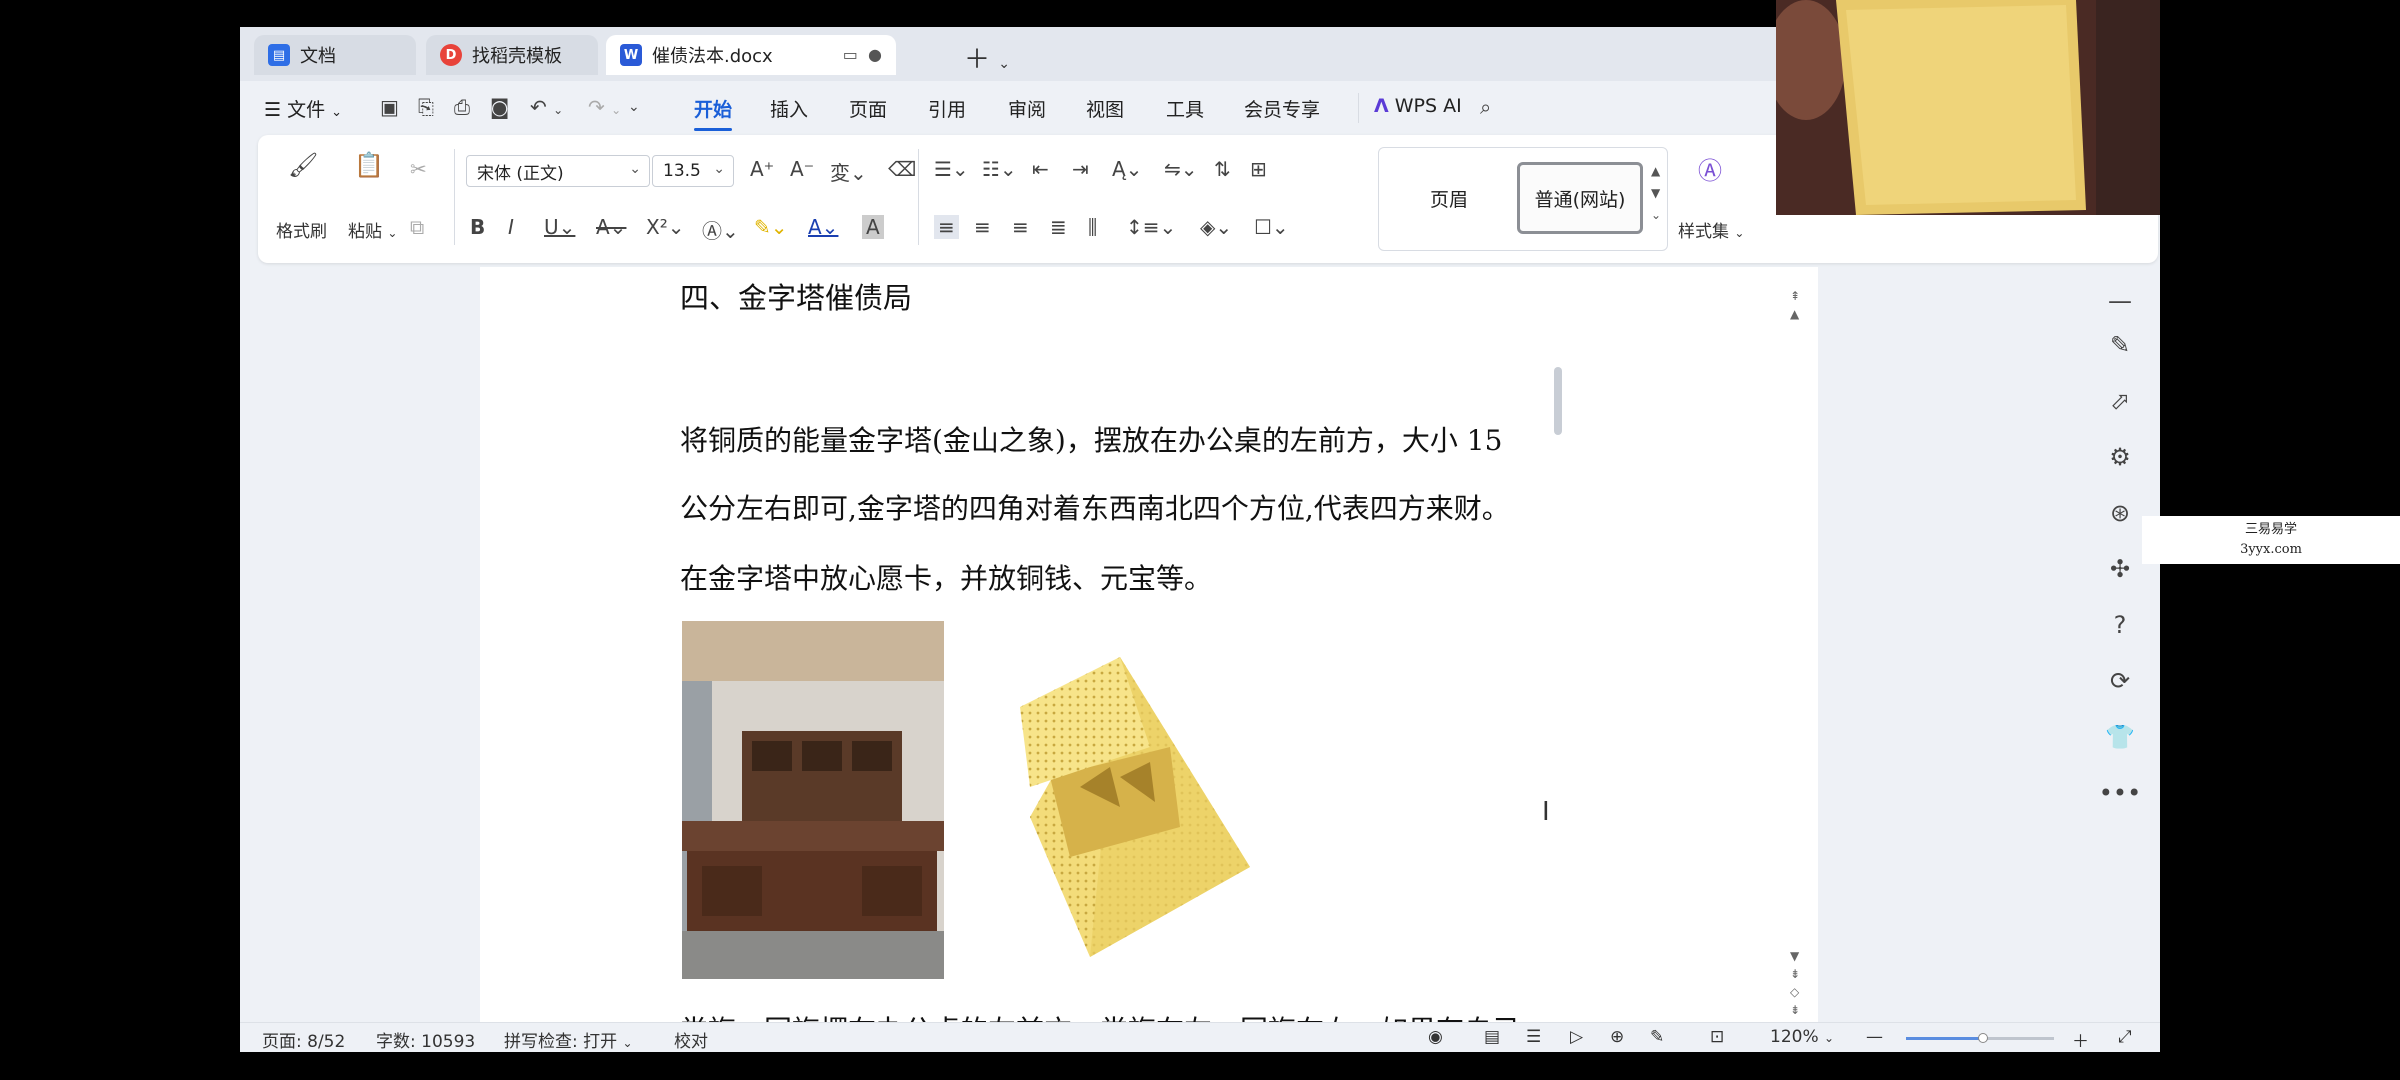 The image size is (2400, 1080). I want to click on font-color-icon: A⌄, so click(823, 227).